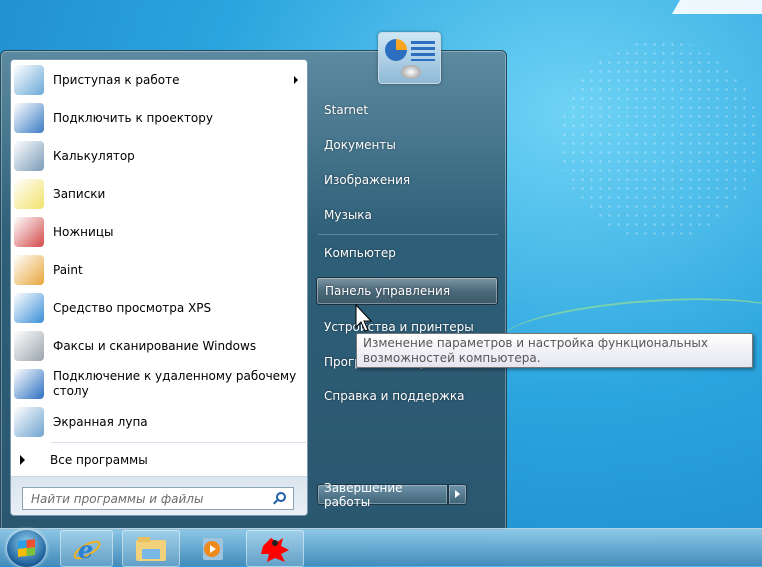  I want to click on projector-icon, so click(29, 118).